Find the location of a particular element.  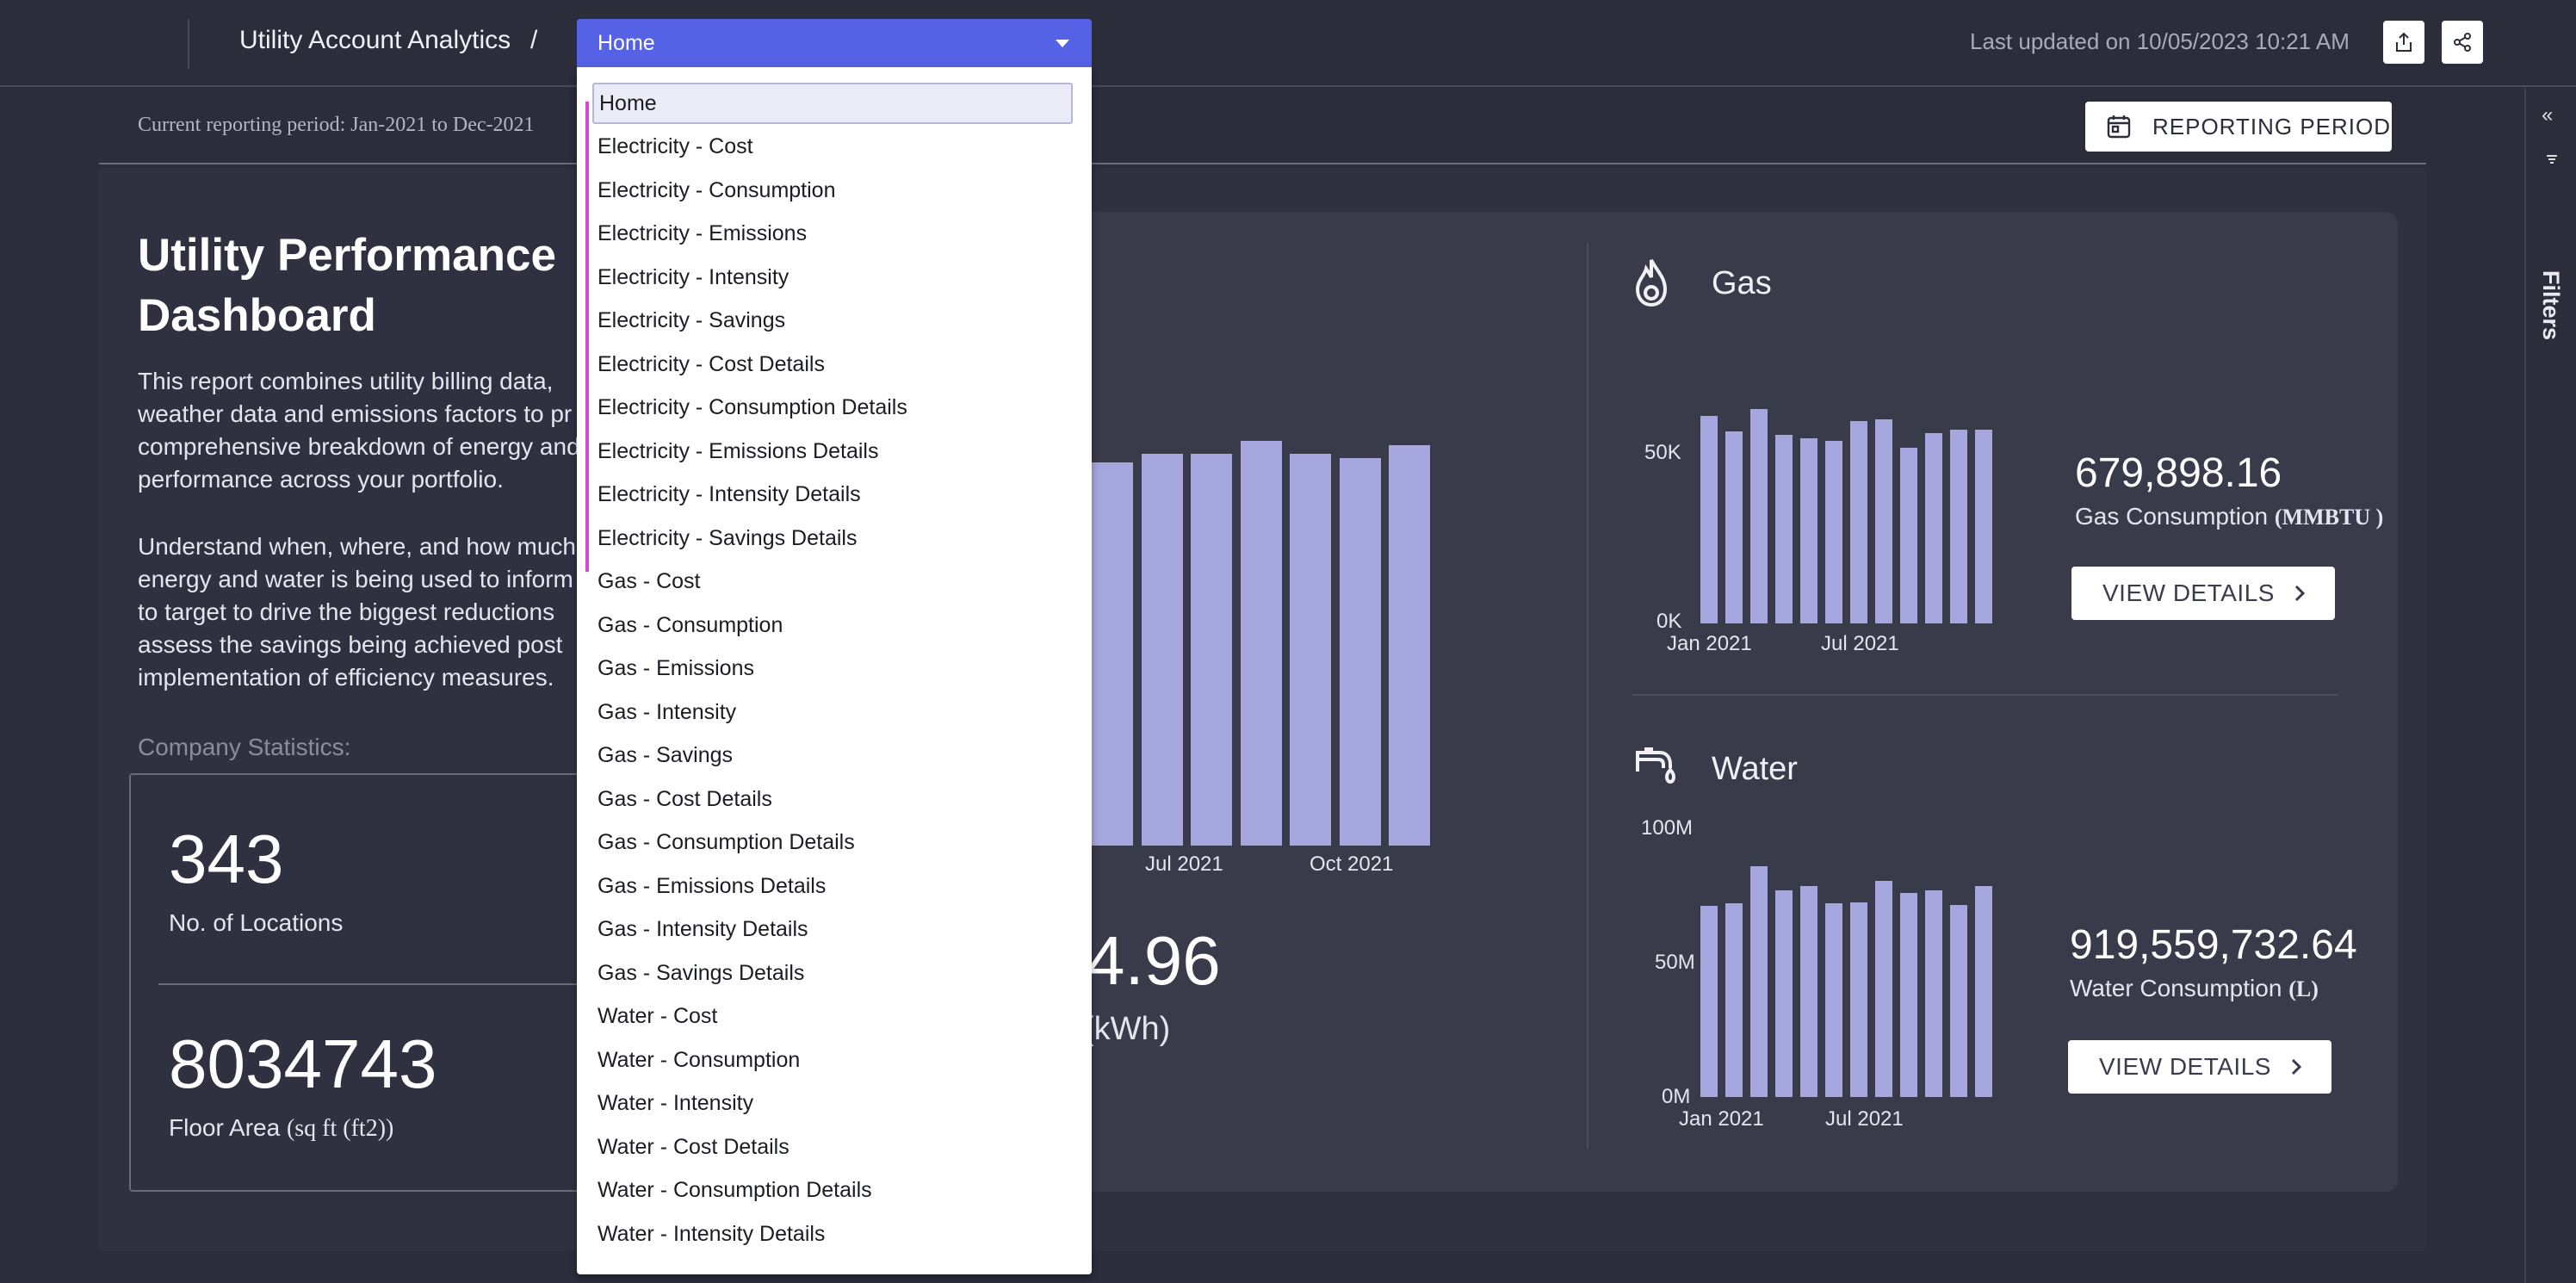

dropdown-option: Gas - Emissions is located at coordinates (832, 669).